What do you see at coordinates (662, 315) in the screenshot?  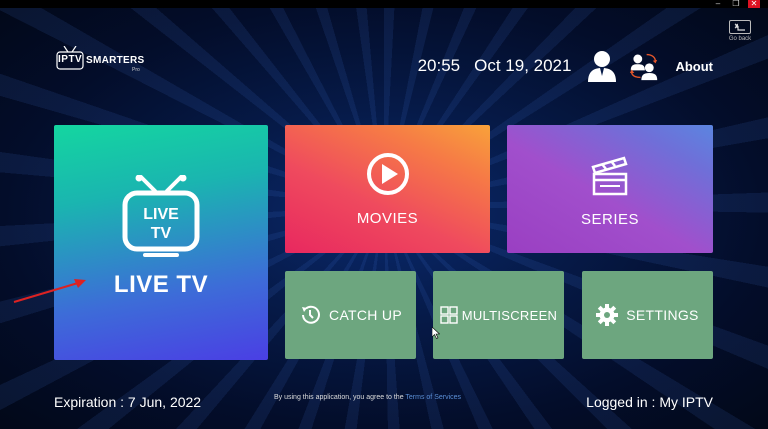 I see `settings-label: SETTINGS` at bounding box center [662, 315].